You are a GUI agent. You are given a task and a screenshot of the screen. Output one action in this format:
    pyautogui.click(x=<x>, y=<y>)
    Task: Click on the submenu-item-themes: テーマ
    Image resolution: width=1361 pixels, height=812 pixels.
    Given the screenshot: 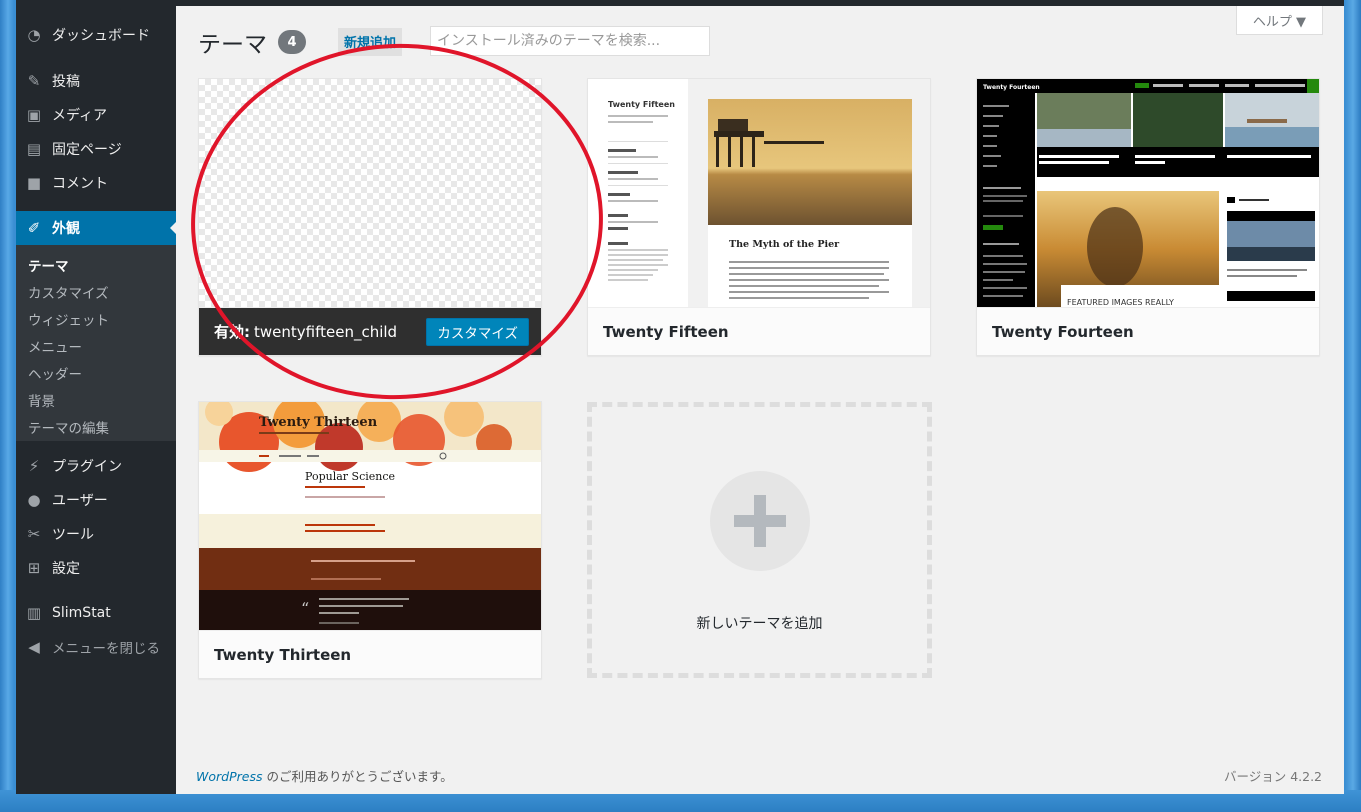 What is the action you would take?
    pyautogui.click(x=48, y=265)
    